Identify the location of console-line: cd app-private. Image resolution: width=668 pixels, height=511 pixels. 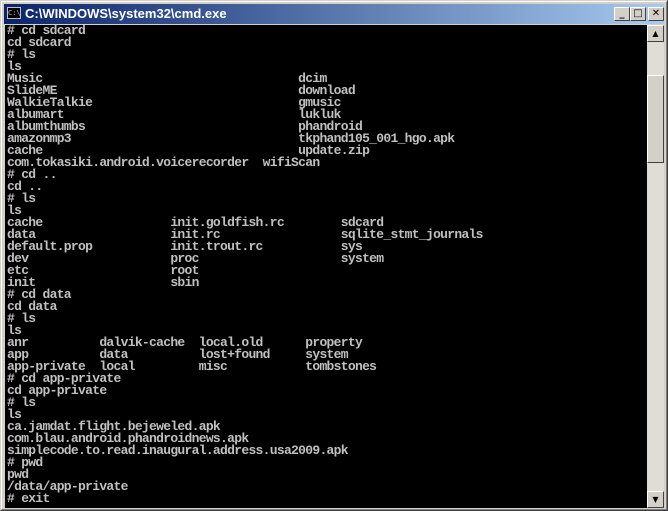
(57, 390).